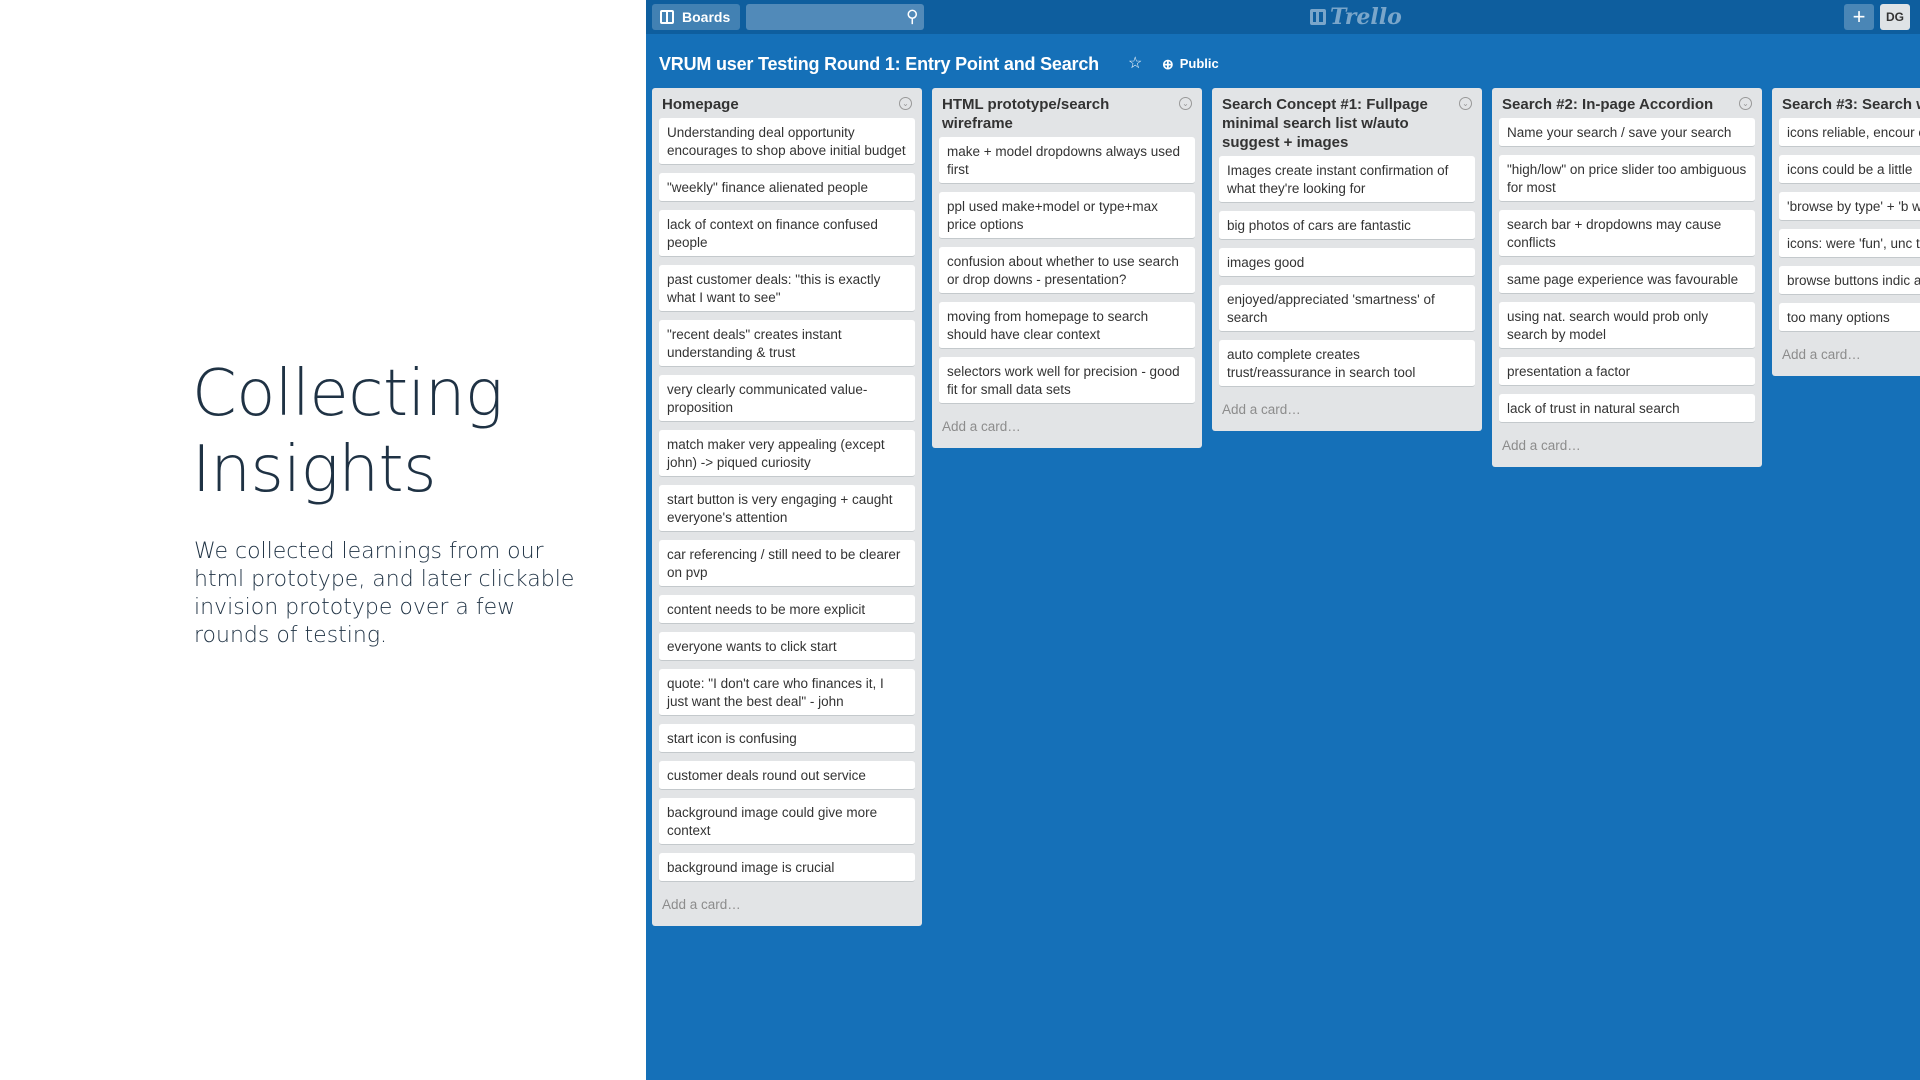 This screenshot has height=1080, width=1920. What do you see at coordinates (1895, 17) in the screenshot?
I see `avatar: DG` at bounding box center [1895, 17].